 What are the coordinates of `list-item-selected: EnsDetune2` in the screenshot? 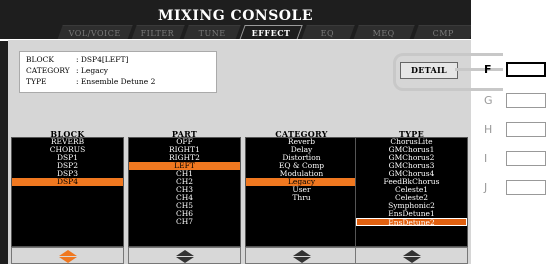 It's located at (411, 222).